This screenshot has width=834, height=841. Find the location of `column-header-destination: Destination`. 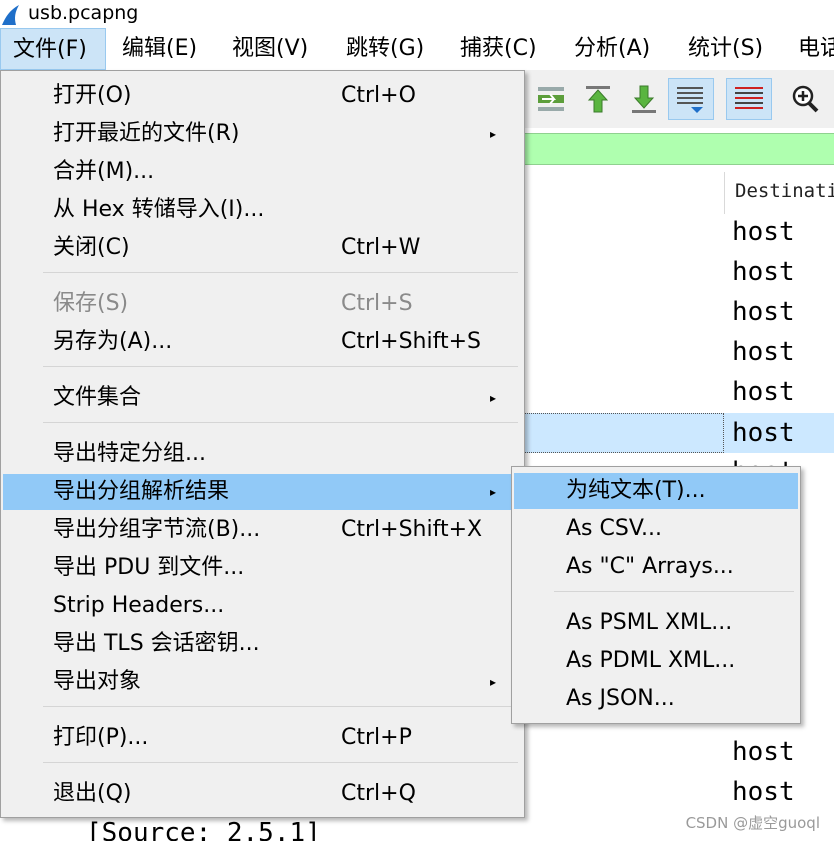

column-header-destination: Destination is located at coordinates (779, 193).